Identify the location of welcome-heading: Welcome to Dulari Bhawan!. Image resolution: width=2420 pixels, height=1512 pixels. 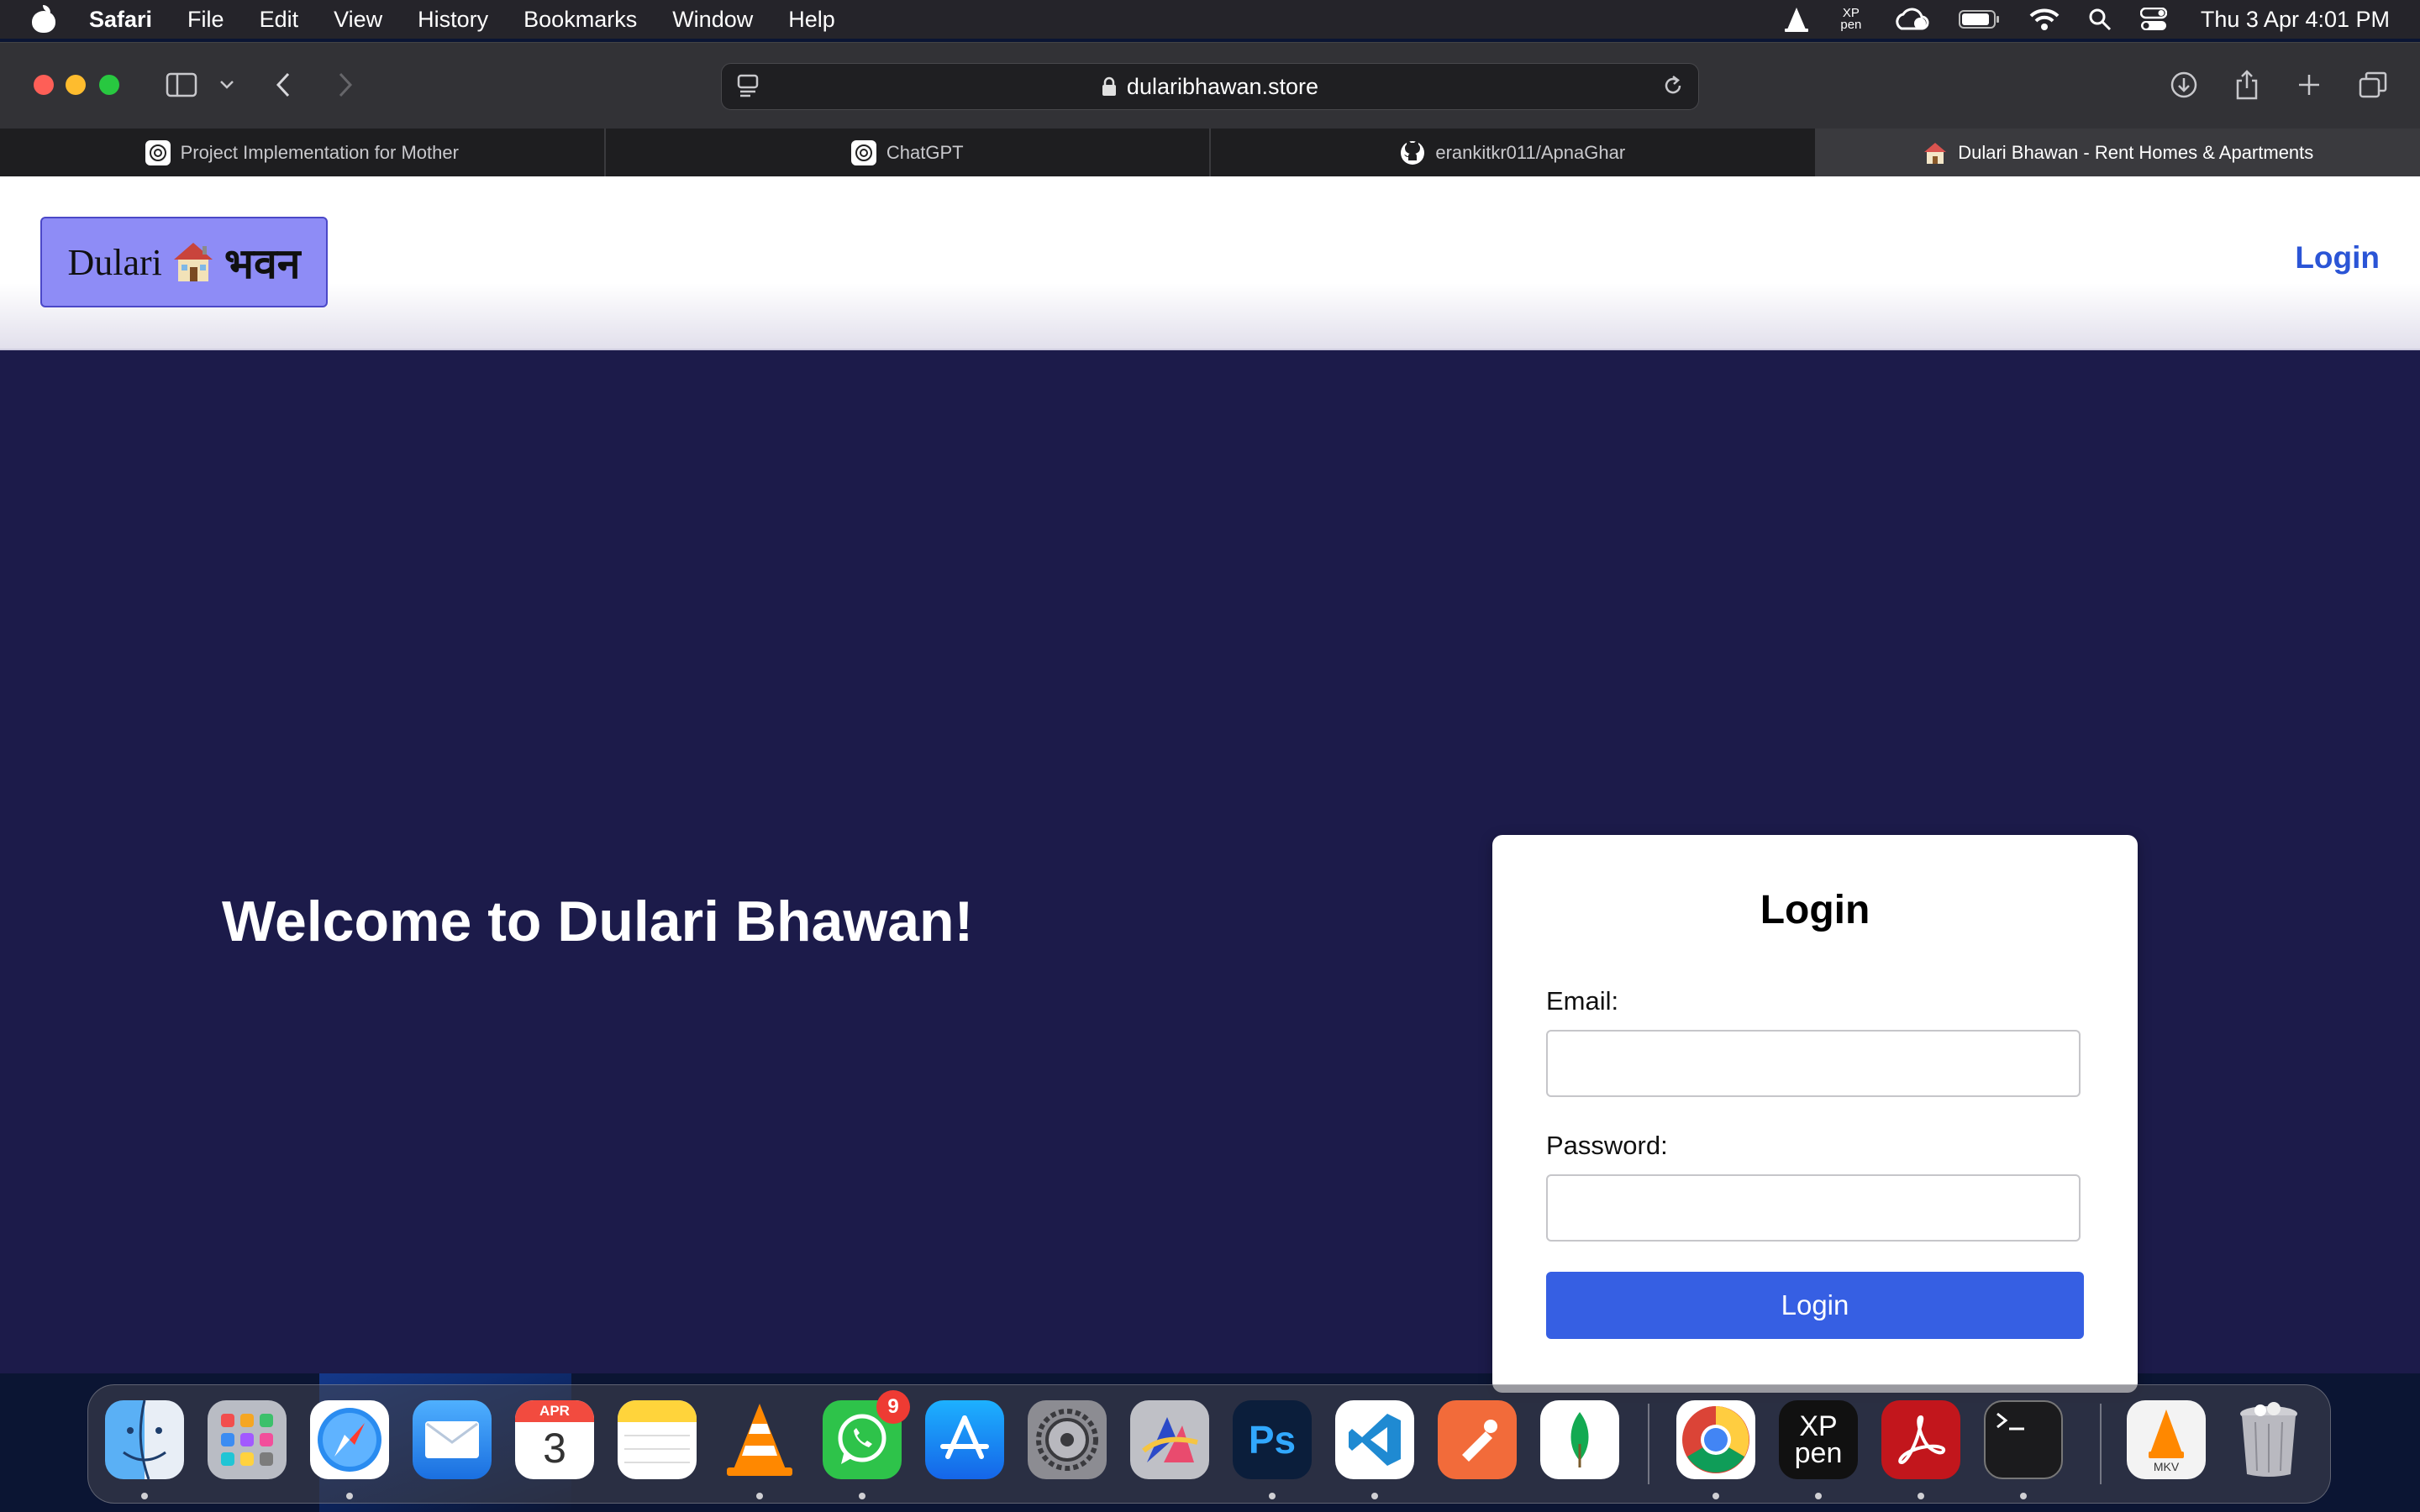
(598, 921).